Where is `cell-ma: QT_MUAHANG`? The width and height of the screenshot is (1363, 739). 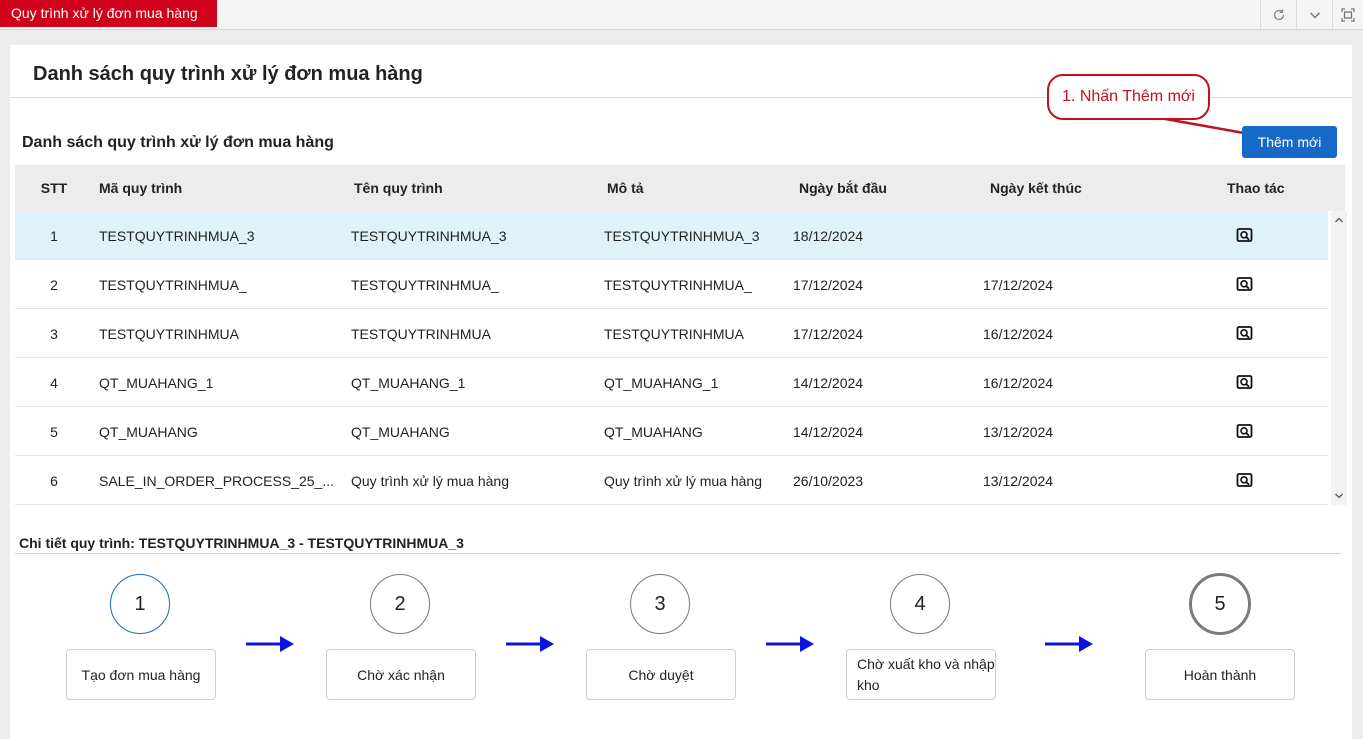
cell-ma: QT_MUAHANG is located at coordinates (148, 432).